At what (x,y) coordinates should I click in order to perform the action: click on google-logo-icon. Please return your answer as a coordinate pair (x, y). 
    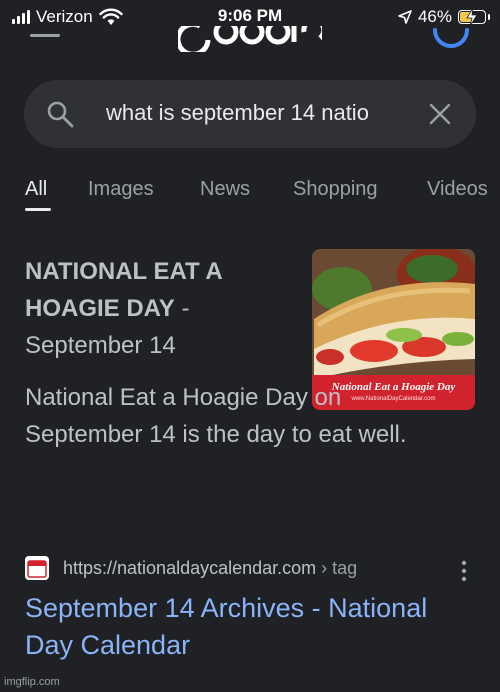
    Looking at the image, I should click on (250, 39).